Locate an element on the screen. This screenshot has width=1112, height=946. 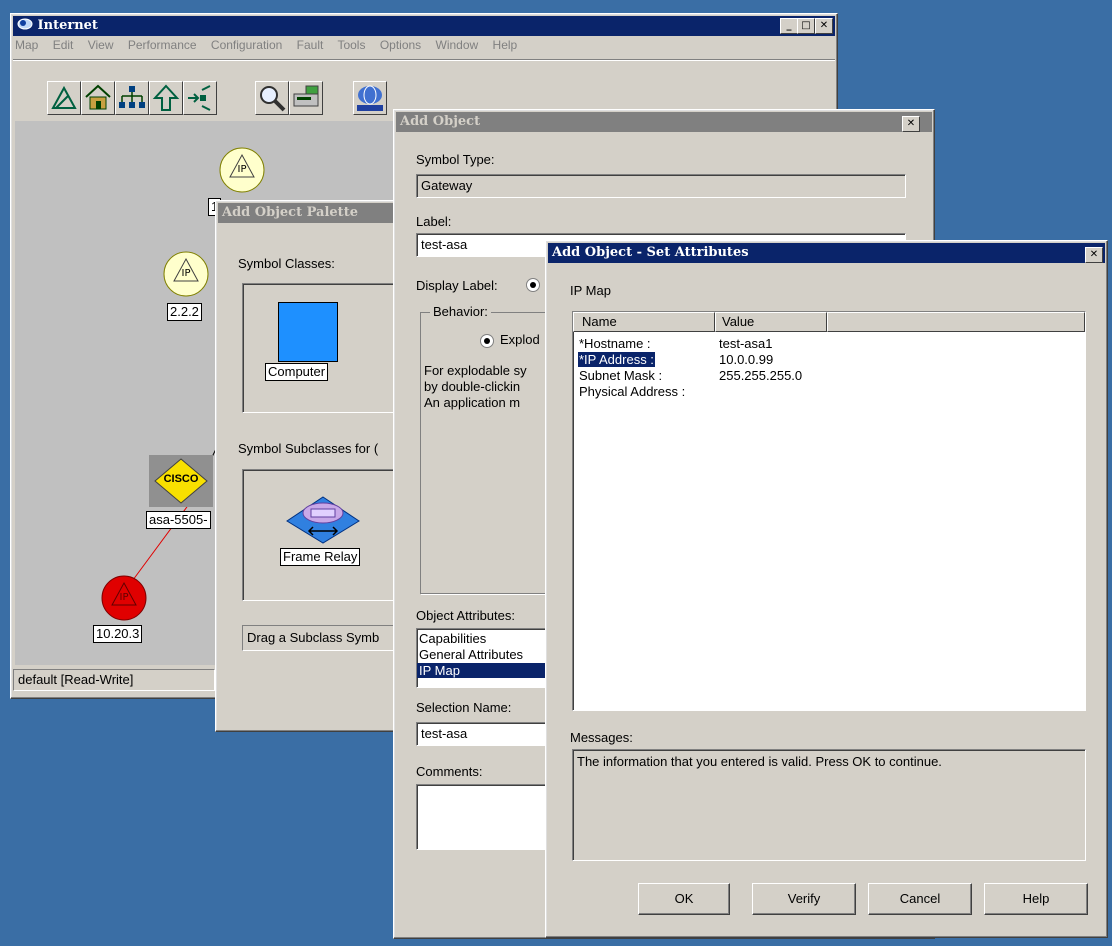
cisco-gateway-icon: CISCO is located at coordinates (181, 481).